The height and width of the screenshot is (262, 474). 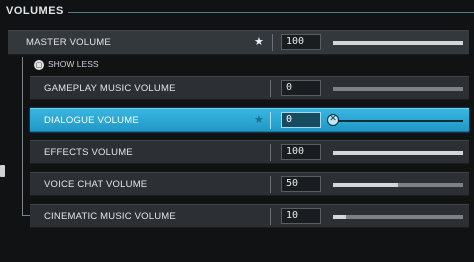 I want to click on master-volume-row: MASTER VOLUME ★ 100, so click(x=238, y=42).